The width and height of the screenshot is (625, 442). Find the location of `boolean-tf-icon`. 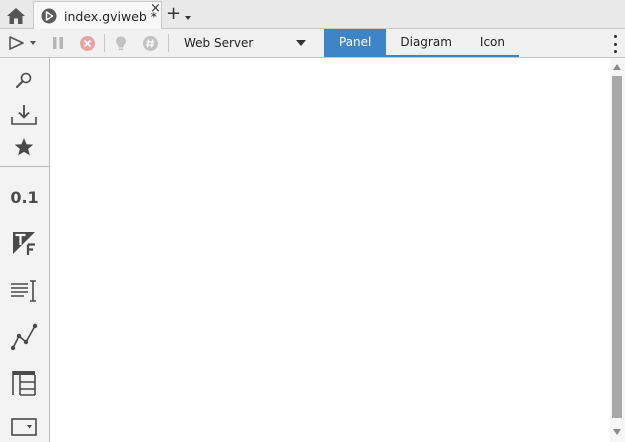

boolean-tf-icon is located at coordinates (24, 243).